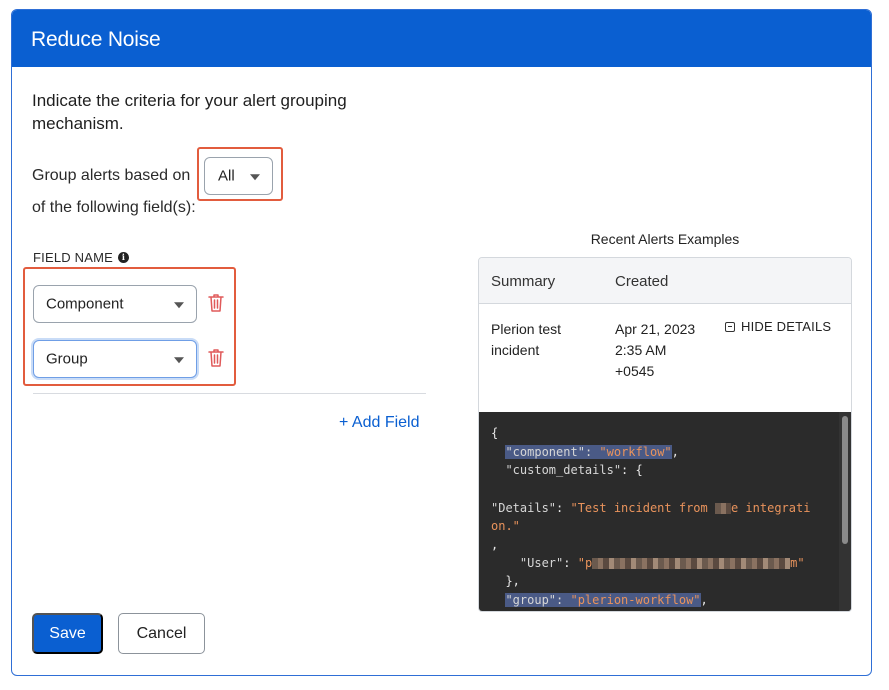 This screenshot has width=889, height=690. Describe the element at coordinates (574, 470) in the screenshot. I see `code-line: "custom_details": {` at that location.